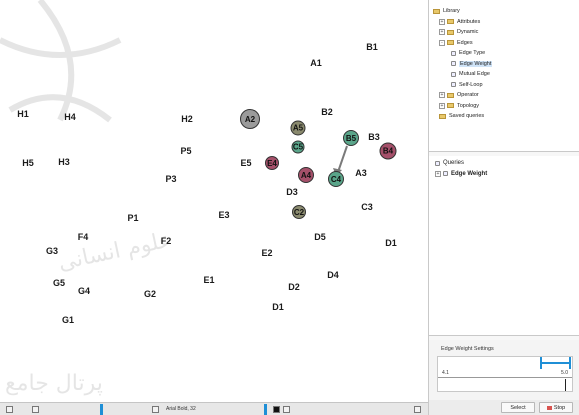  I want to click on range-slider: 4.1 5.0, so click(505, 374).